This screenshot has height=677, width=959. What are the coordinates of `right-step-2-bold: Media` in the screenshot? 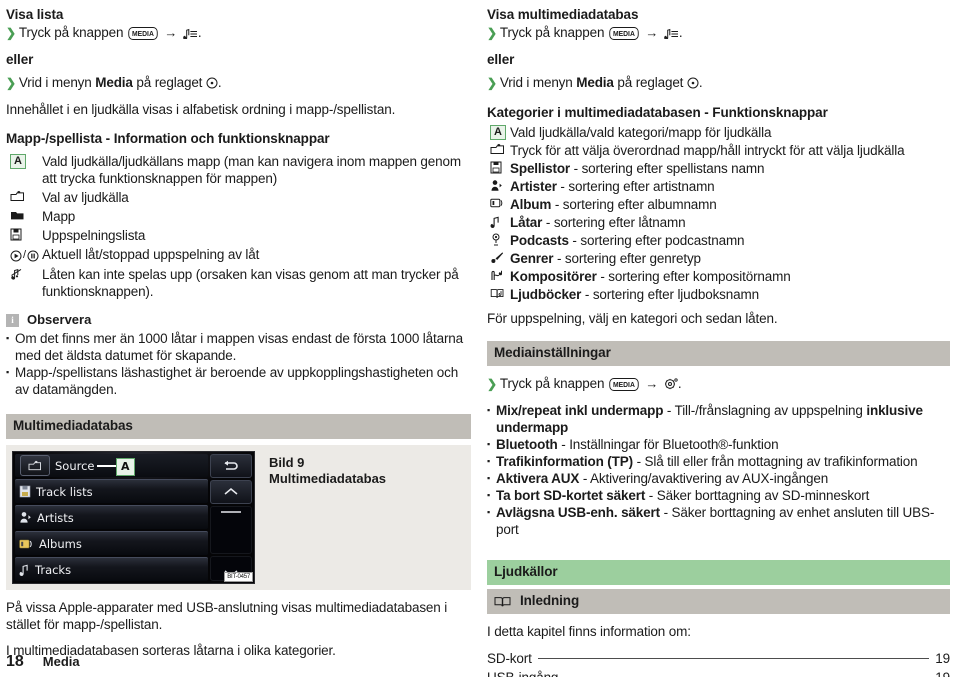 It's located at (595, 82).